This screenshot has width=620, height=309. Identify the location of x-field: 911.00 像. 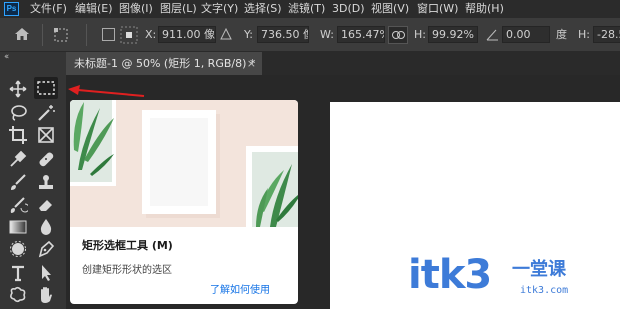
(187, 34).